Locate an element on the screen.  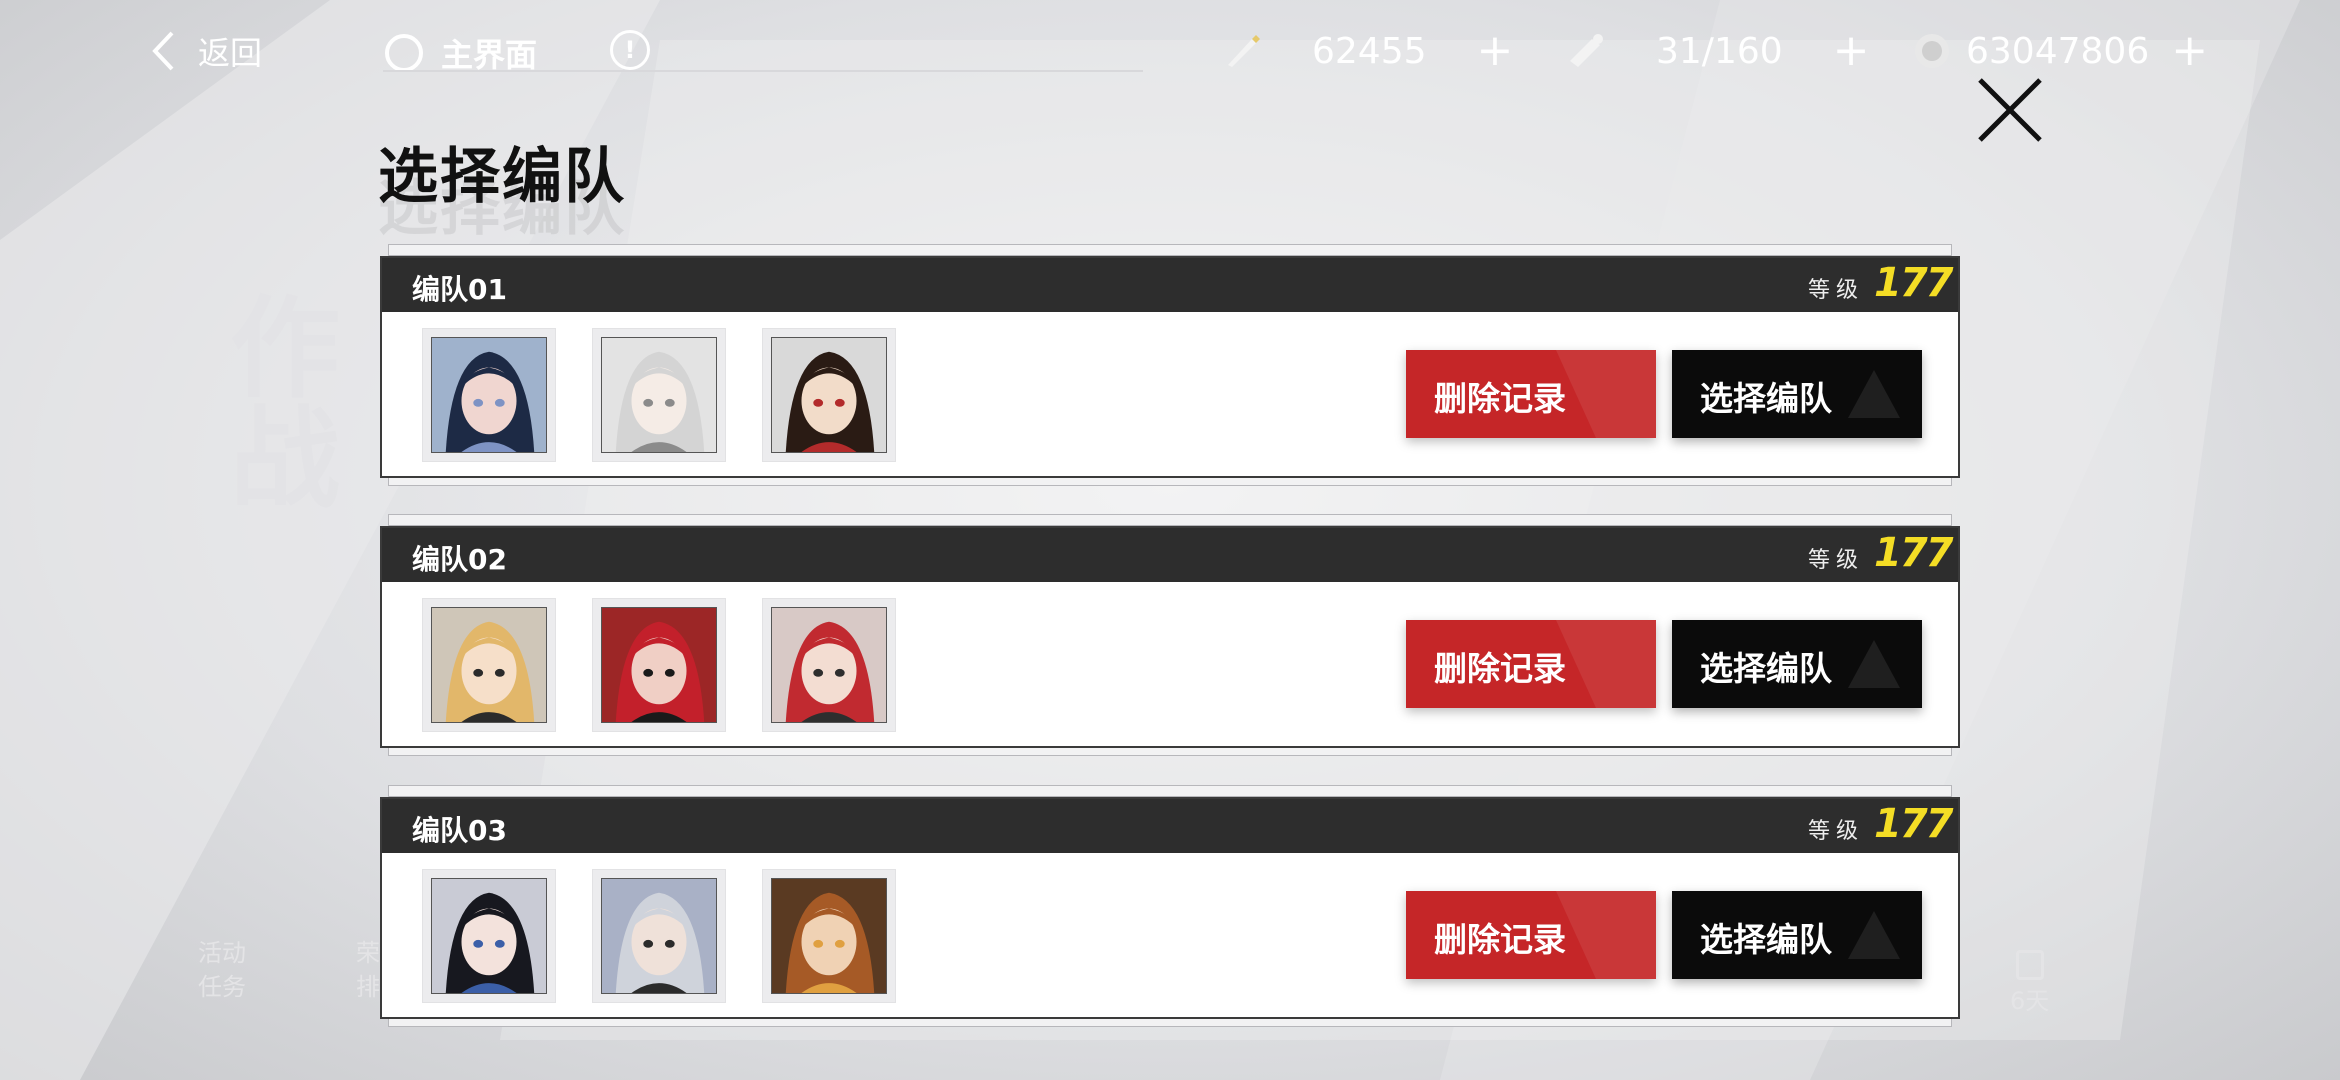
character-portrait-blonde-hair is located at coordinates (489, 665).